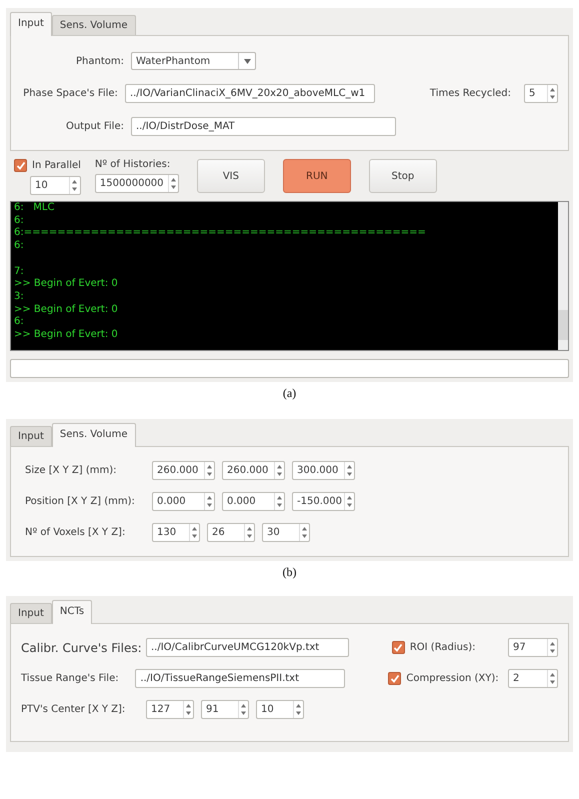  I want to click on spin-box: 30, so click(286, 532).